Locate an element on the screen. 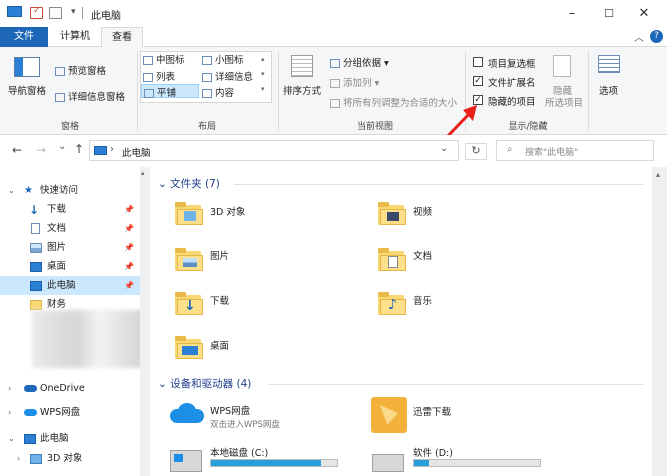 This screenshot has height=476, width=667. recent-locations-button: ⌄ is located at coordinates (62, 146).